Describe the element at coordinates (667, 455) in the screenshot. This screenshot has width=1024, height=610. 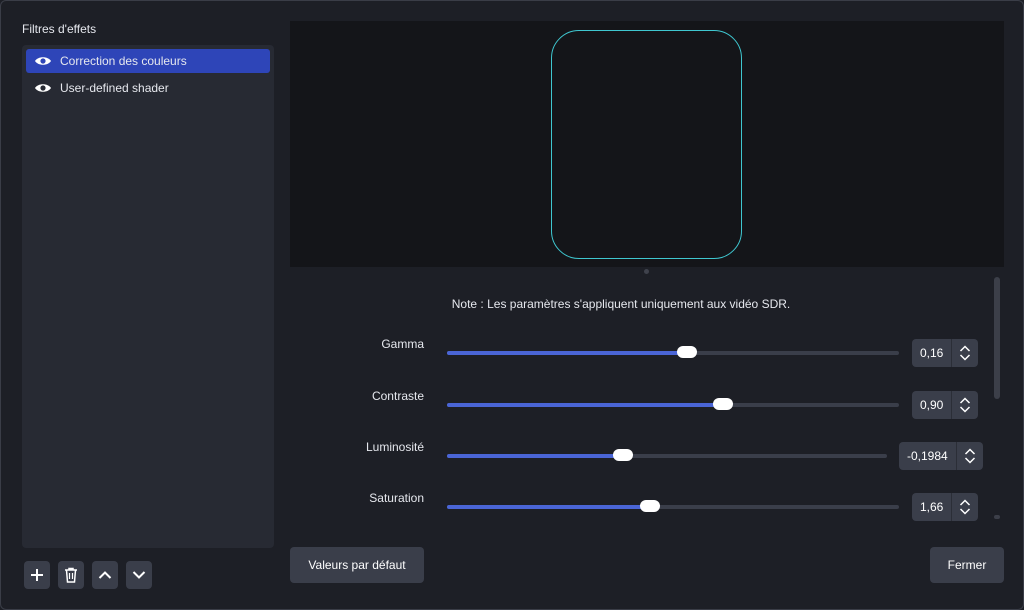
I see `brightness-slider` at that location.